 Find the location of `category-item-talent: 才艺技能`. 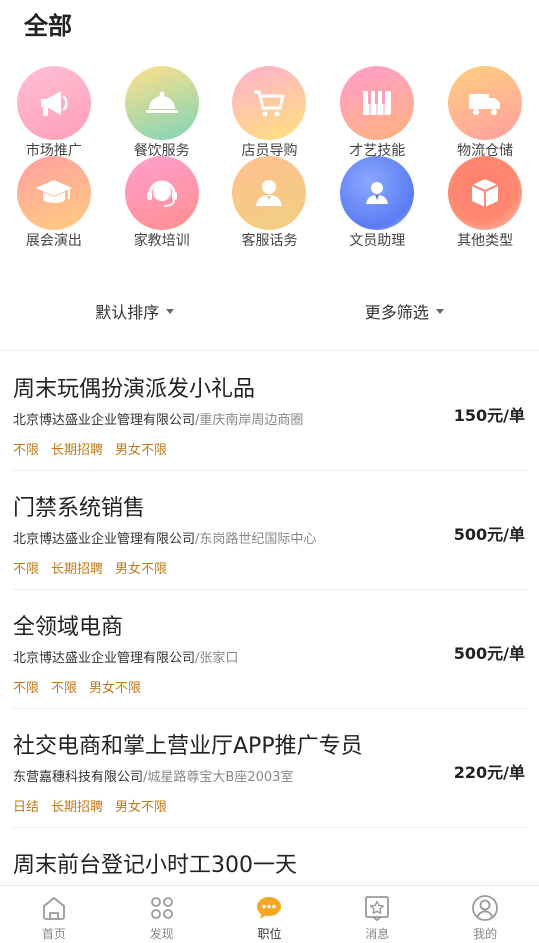

category-item-talent: 才艺技能 is located at coordinates (377, 113).